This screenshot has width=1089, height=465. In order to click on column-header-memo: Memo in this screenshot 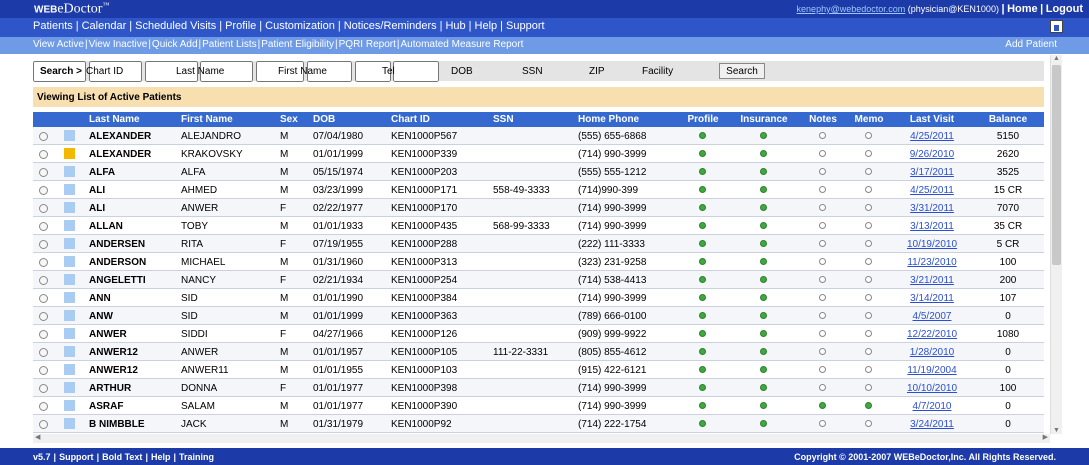, I will do `click(869, 119)`.